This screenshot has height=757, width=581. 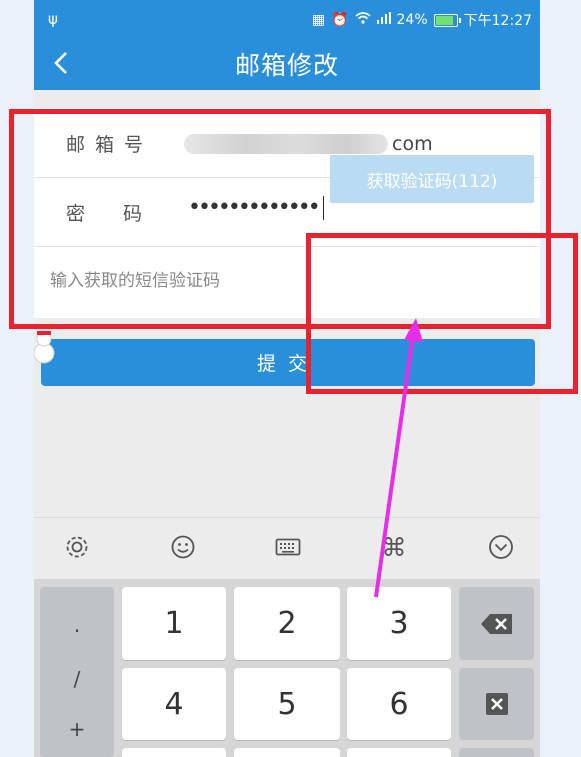 What do you see at coordinates (362, 20) in the screenshot?
I see `wifi-icon` at bounding box center [362, 20].